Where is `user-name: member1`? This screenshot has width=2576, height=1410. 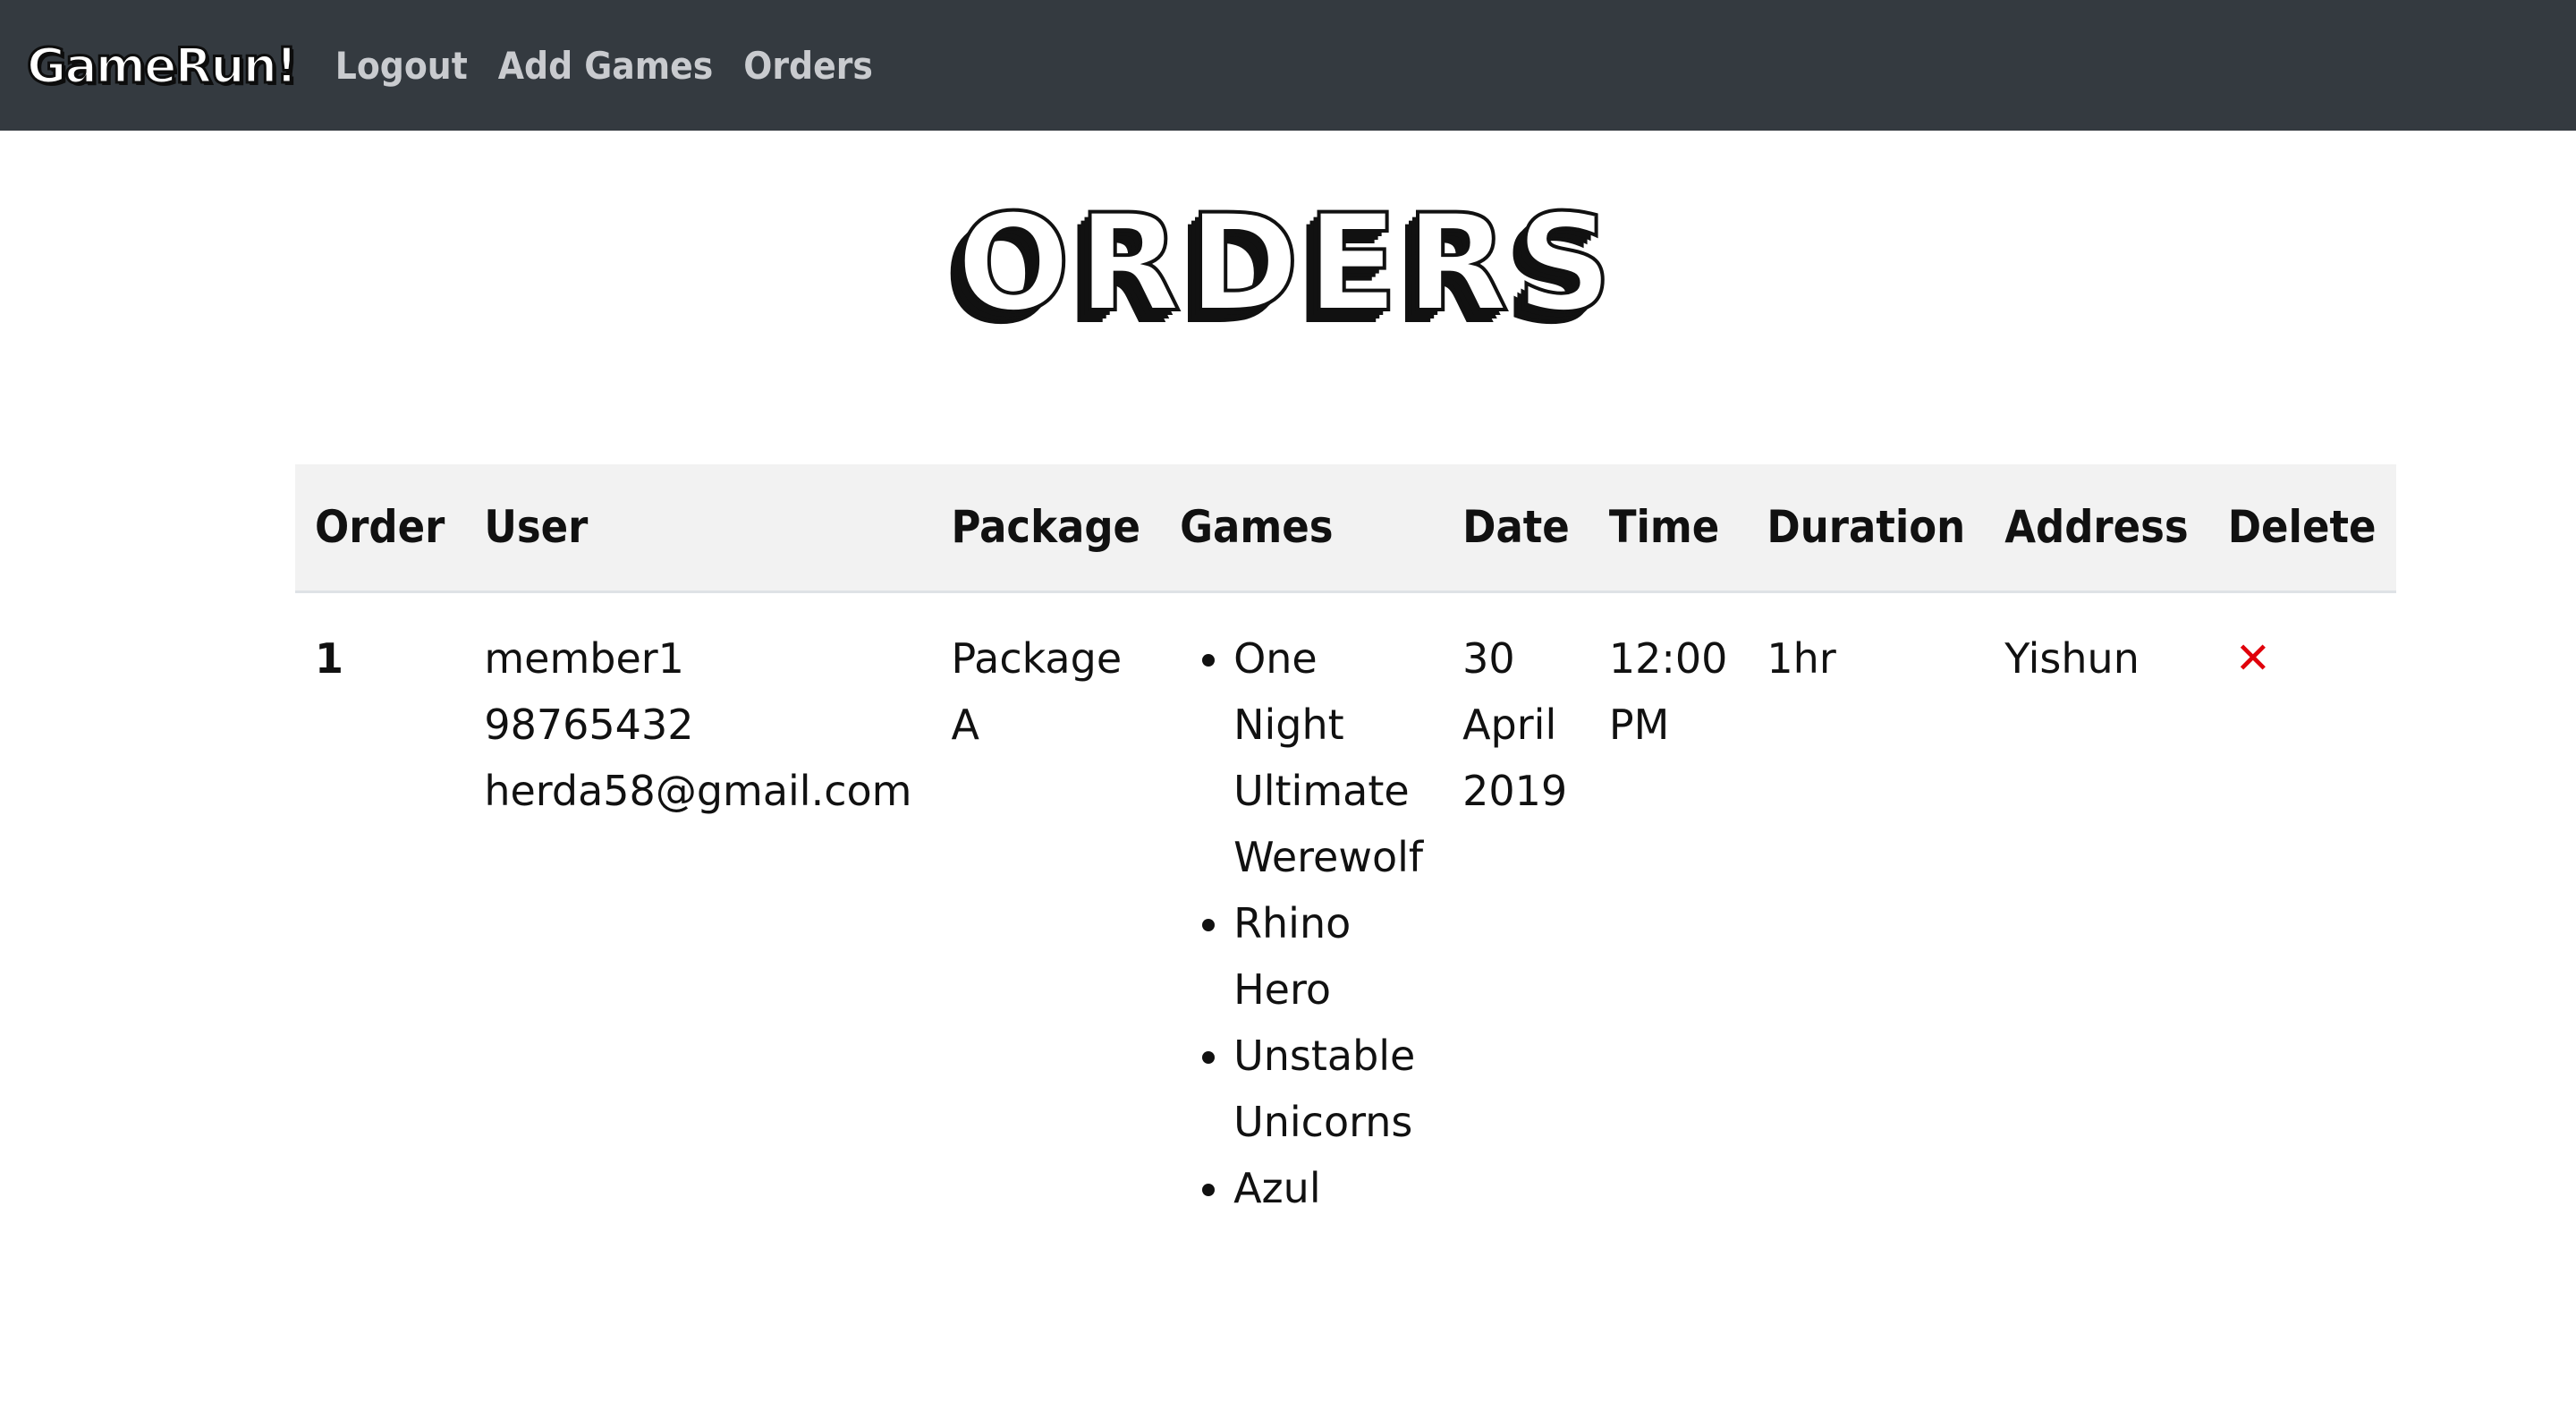
user-name: member1 is located at coordinates (584, 658).